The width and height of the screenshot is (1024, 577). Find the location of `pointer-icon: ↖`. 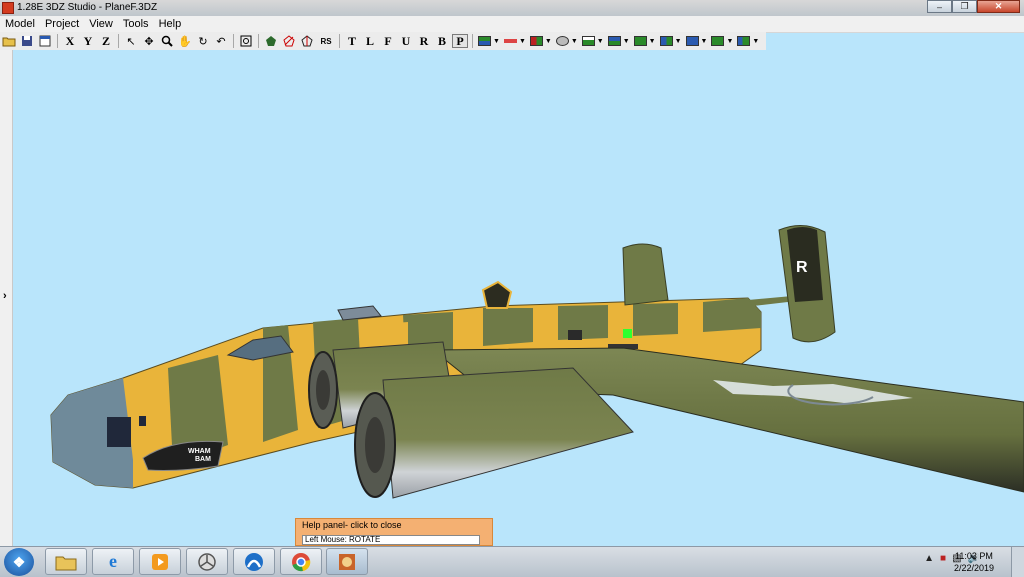

pointer-icon: ↖ is located at coordinates (131, 41).